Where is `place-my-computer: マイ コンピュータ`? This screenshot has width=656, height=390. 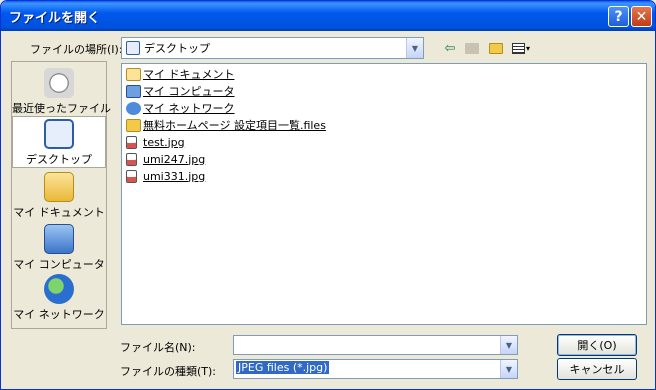 place-my-computer: マイ コンピュータ is located at coordinates (59, 248).